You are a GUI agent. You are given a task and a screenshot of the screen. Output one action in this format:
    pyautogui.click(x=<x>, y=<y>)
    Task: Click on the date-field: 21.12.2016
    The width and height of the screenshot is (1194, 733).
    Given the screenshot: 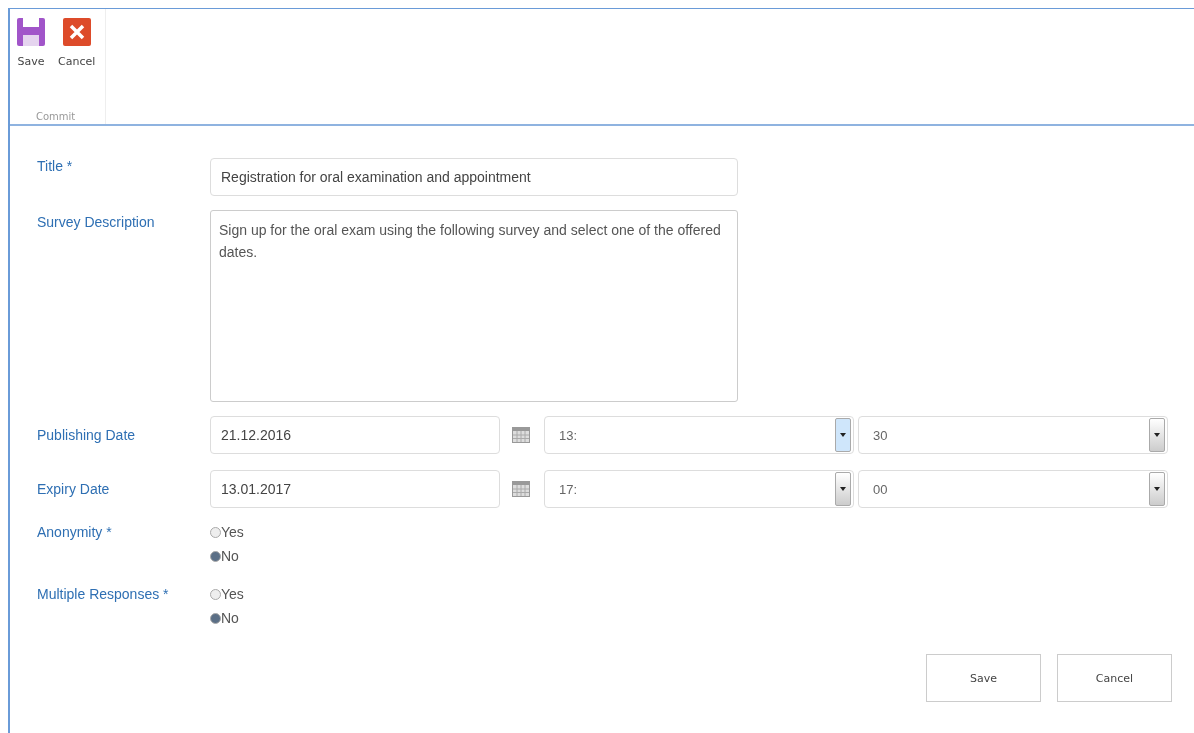 What is the action you would take?
    pyautogui.click(x=355, y=435)
    